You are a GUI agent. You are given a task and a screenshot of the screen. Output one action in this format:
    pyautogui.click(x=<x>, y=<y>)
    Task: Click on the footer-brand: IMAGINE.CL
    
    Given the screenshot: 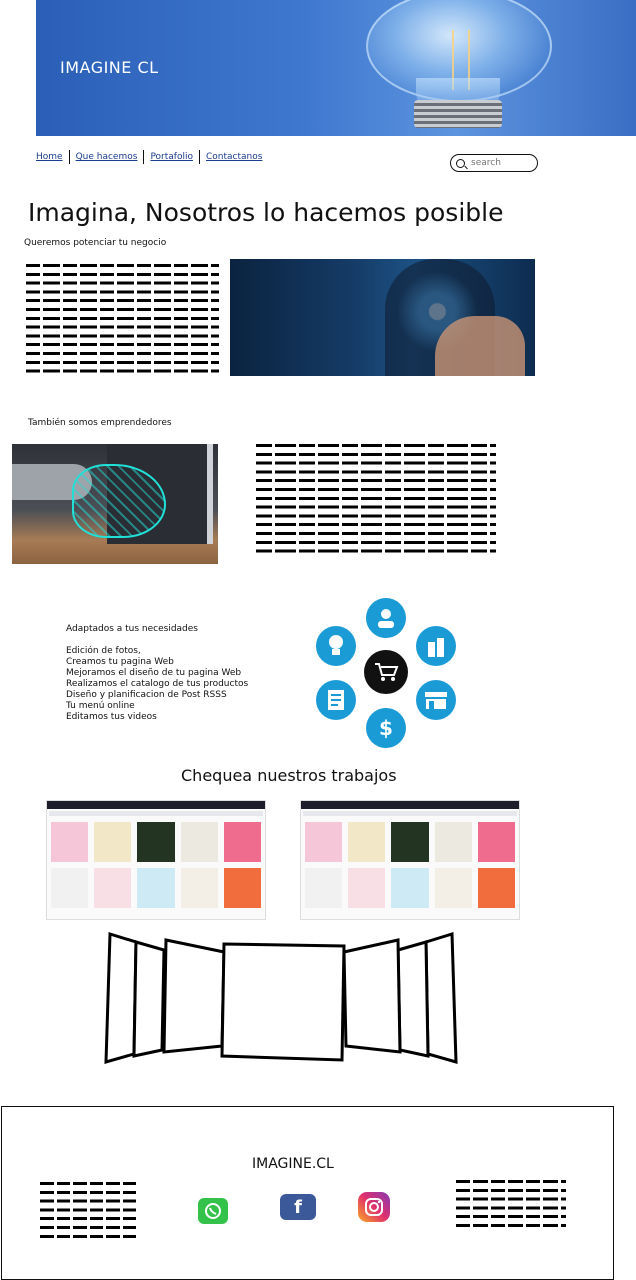 What is the action you would take?
    pyautogui.click(x=293, y=1164)
    